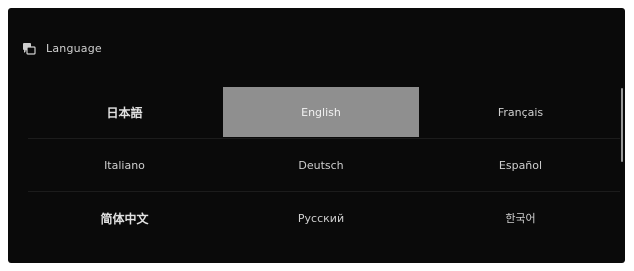 The image size is (634, 271). What do you see at coordinates (321, 165) in the screenshot?
I see `language-option-german: Deutsch` at bounding box center [321, 165].